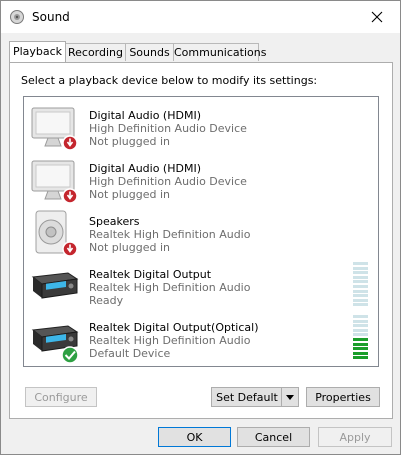 The width and height of the screenshot is (401, 455). What do you see at coordinates (106, 300) in the screenshot?
I see `device-status: Ready` at bounding box center [106, 300].